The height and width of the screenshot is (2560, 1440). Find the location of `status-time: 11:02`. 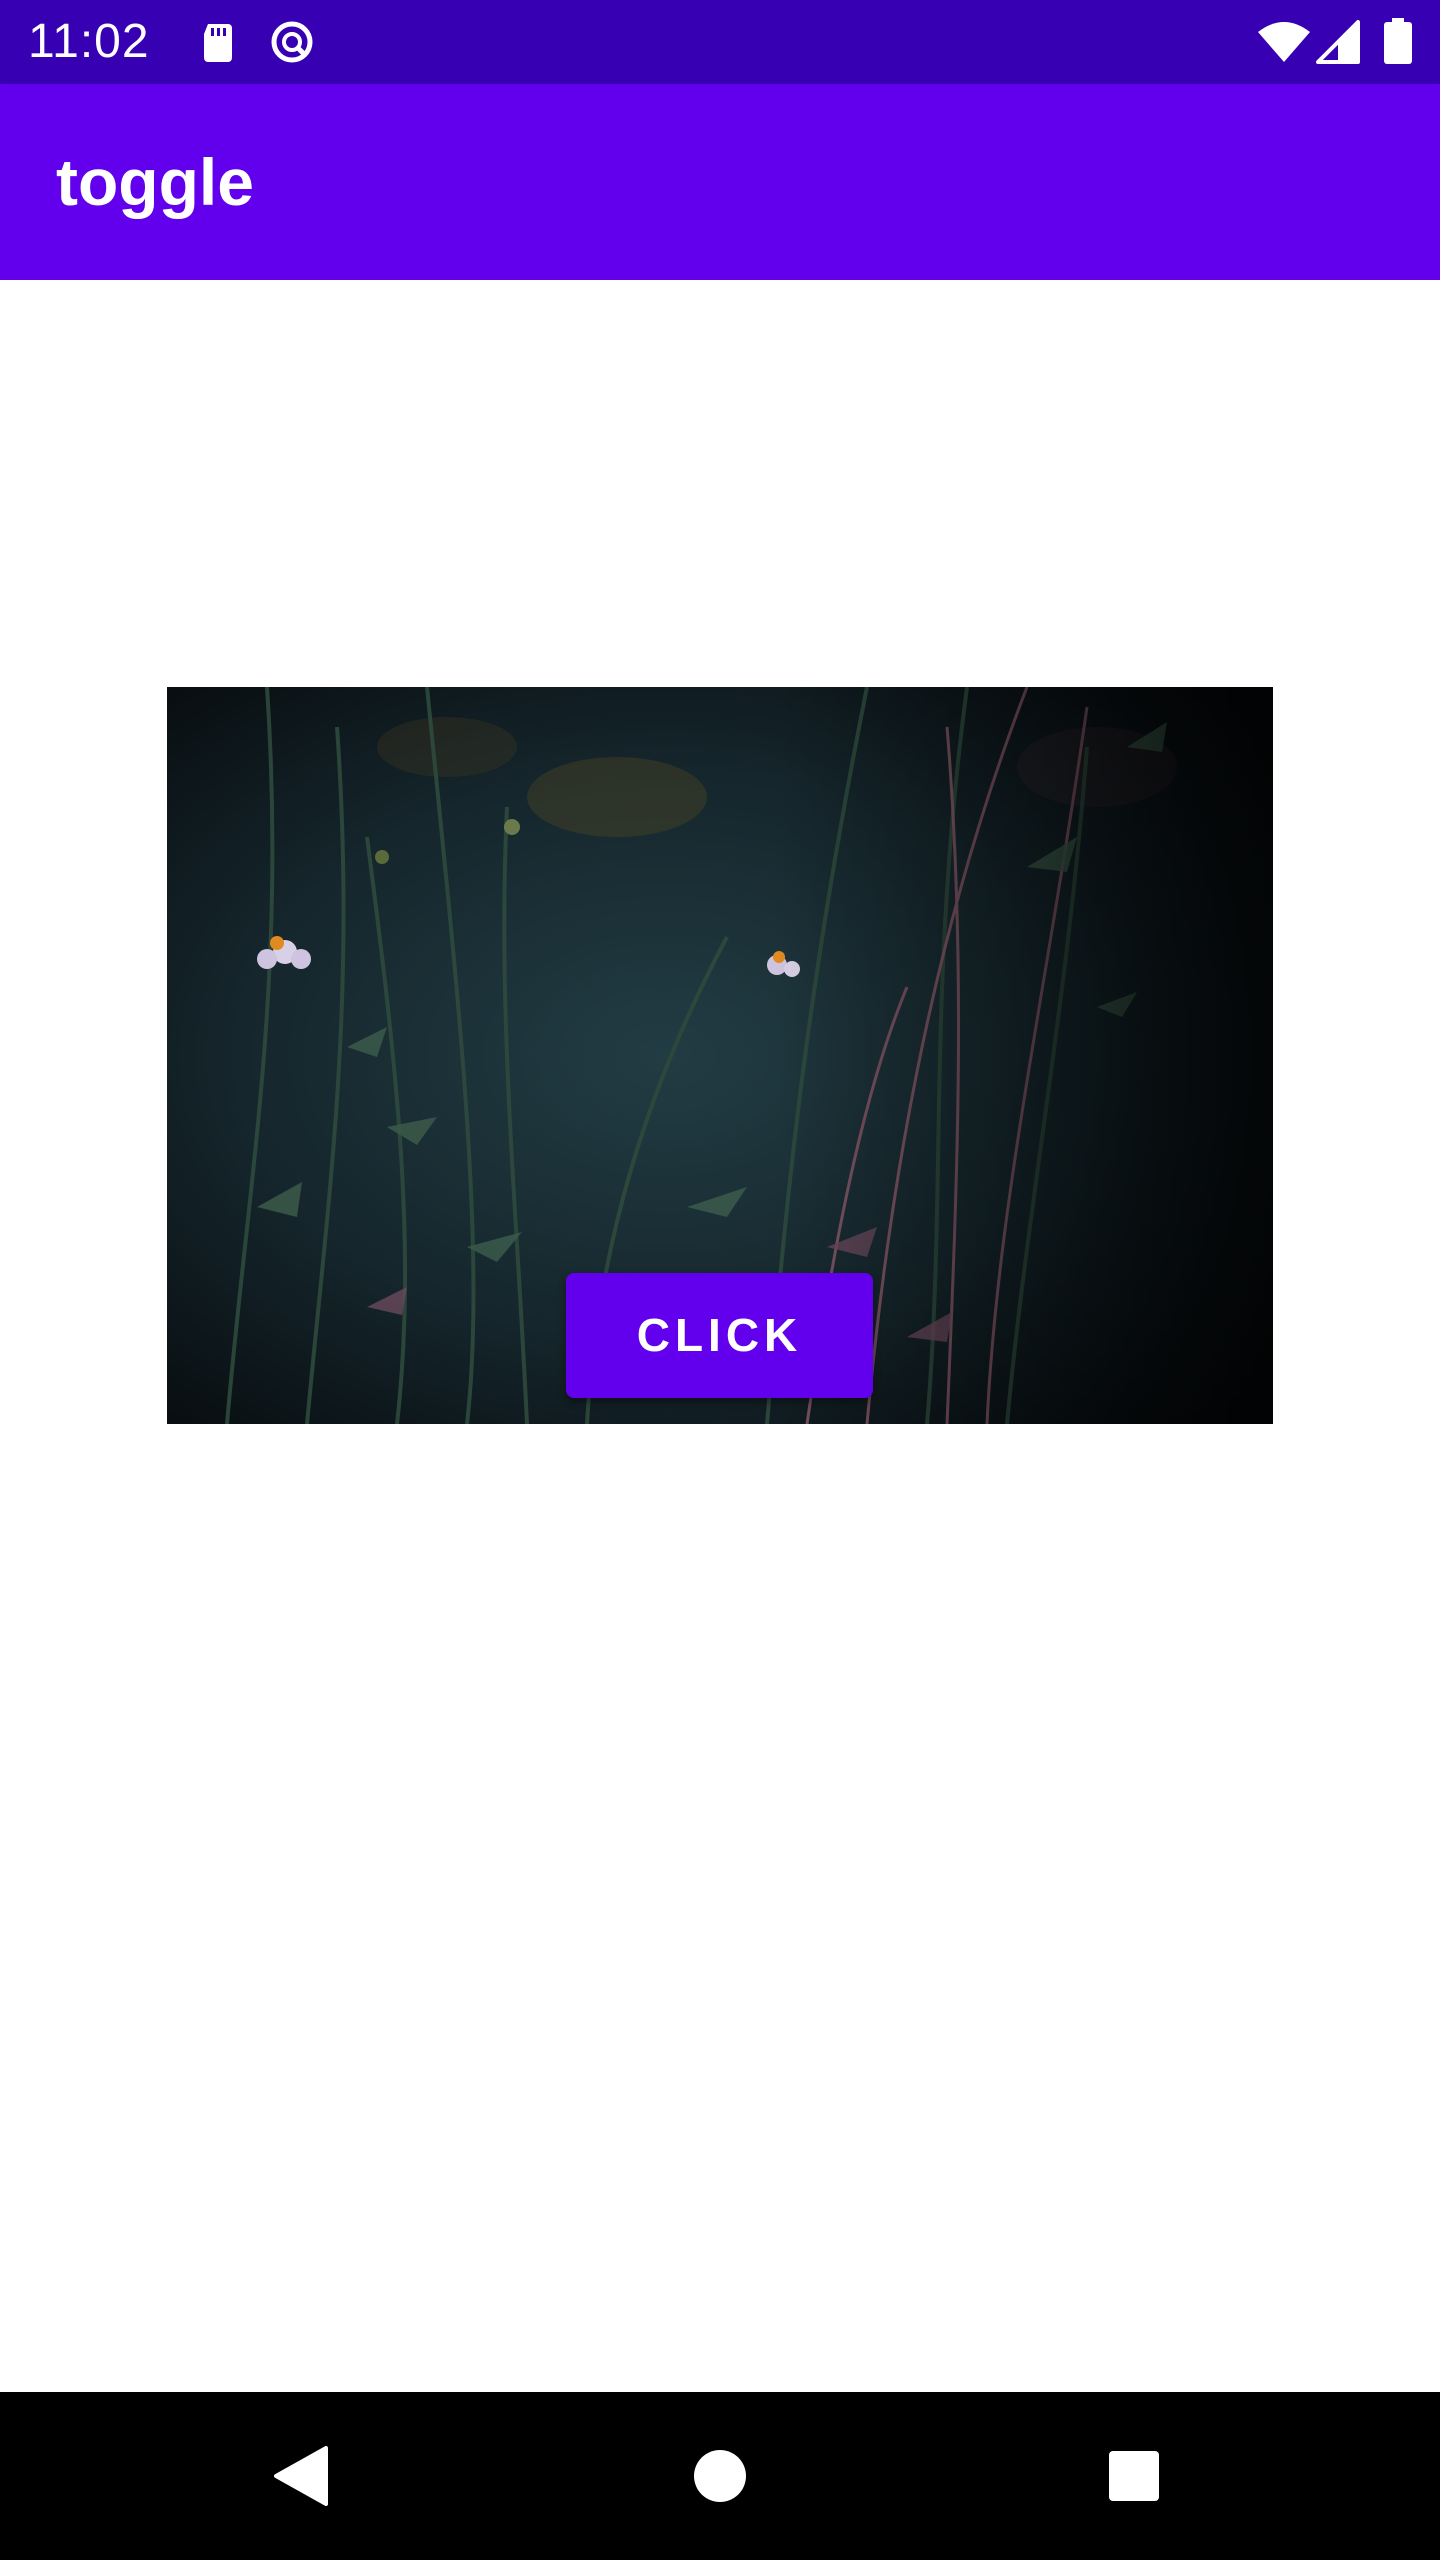

status-time: 11:02 is located at coordinates (89, 41).